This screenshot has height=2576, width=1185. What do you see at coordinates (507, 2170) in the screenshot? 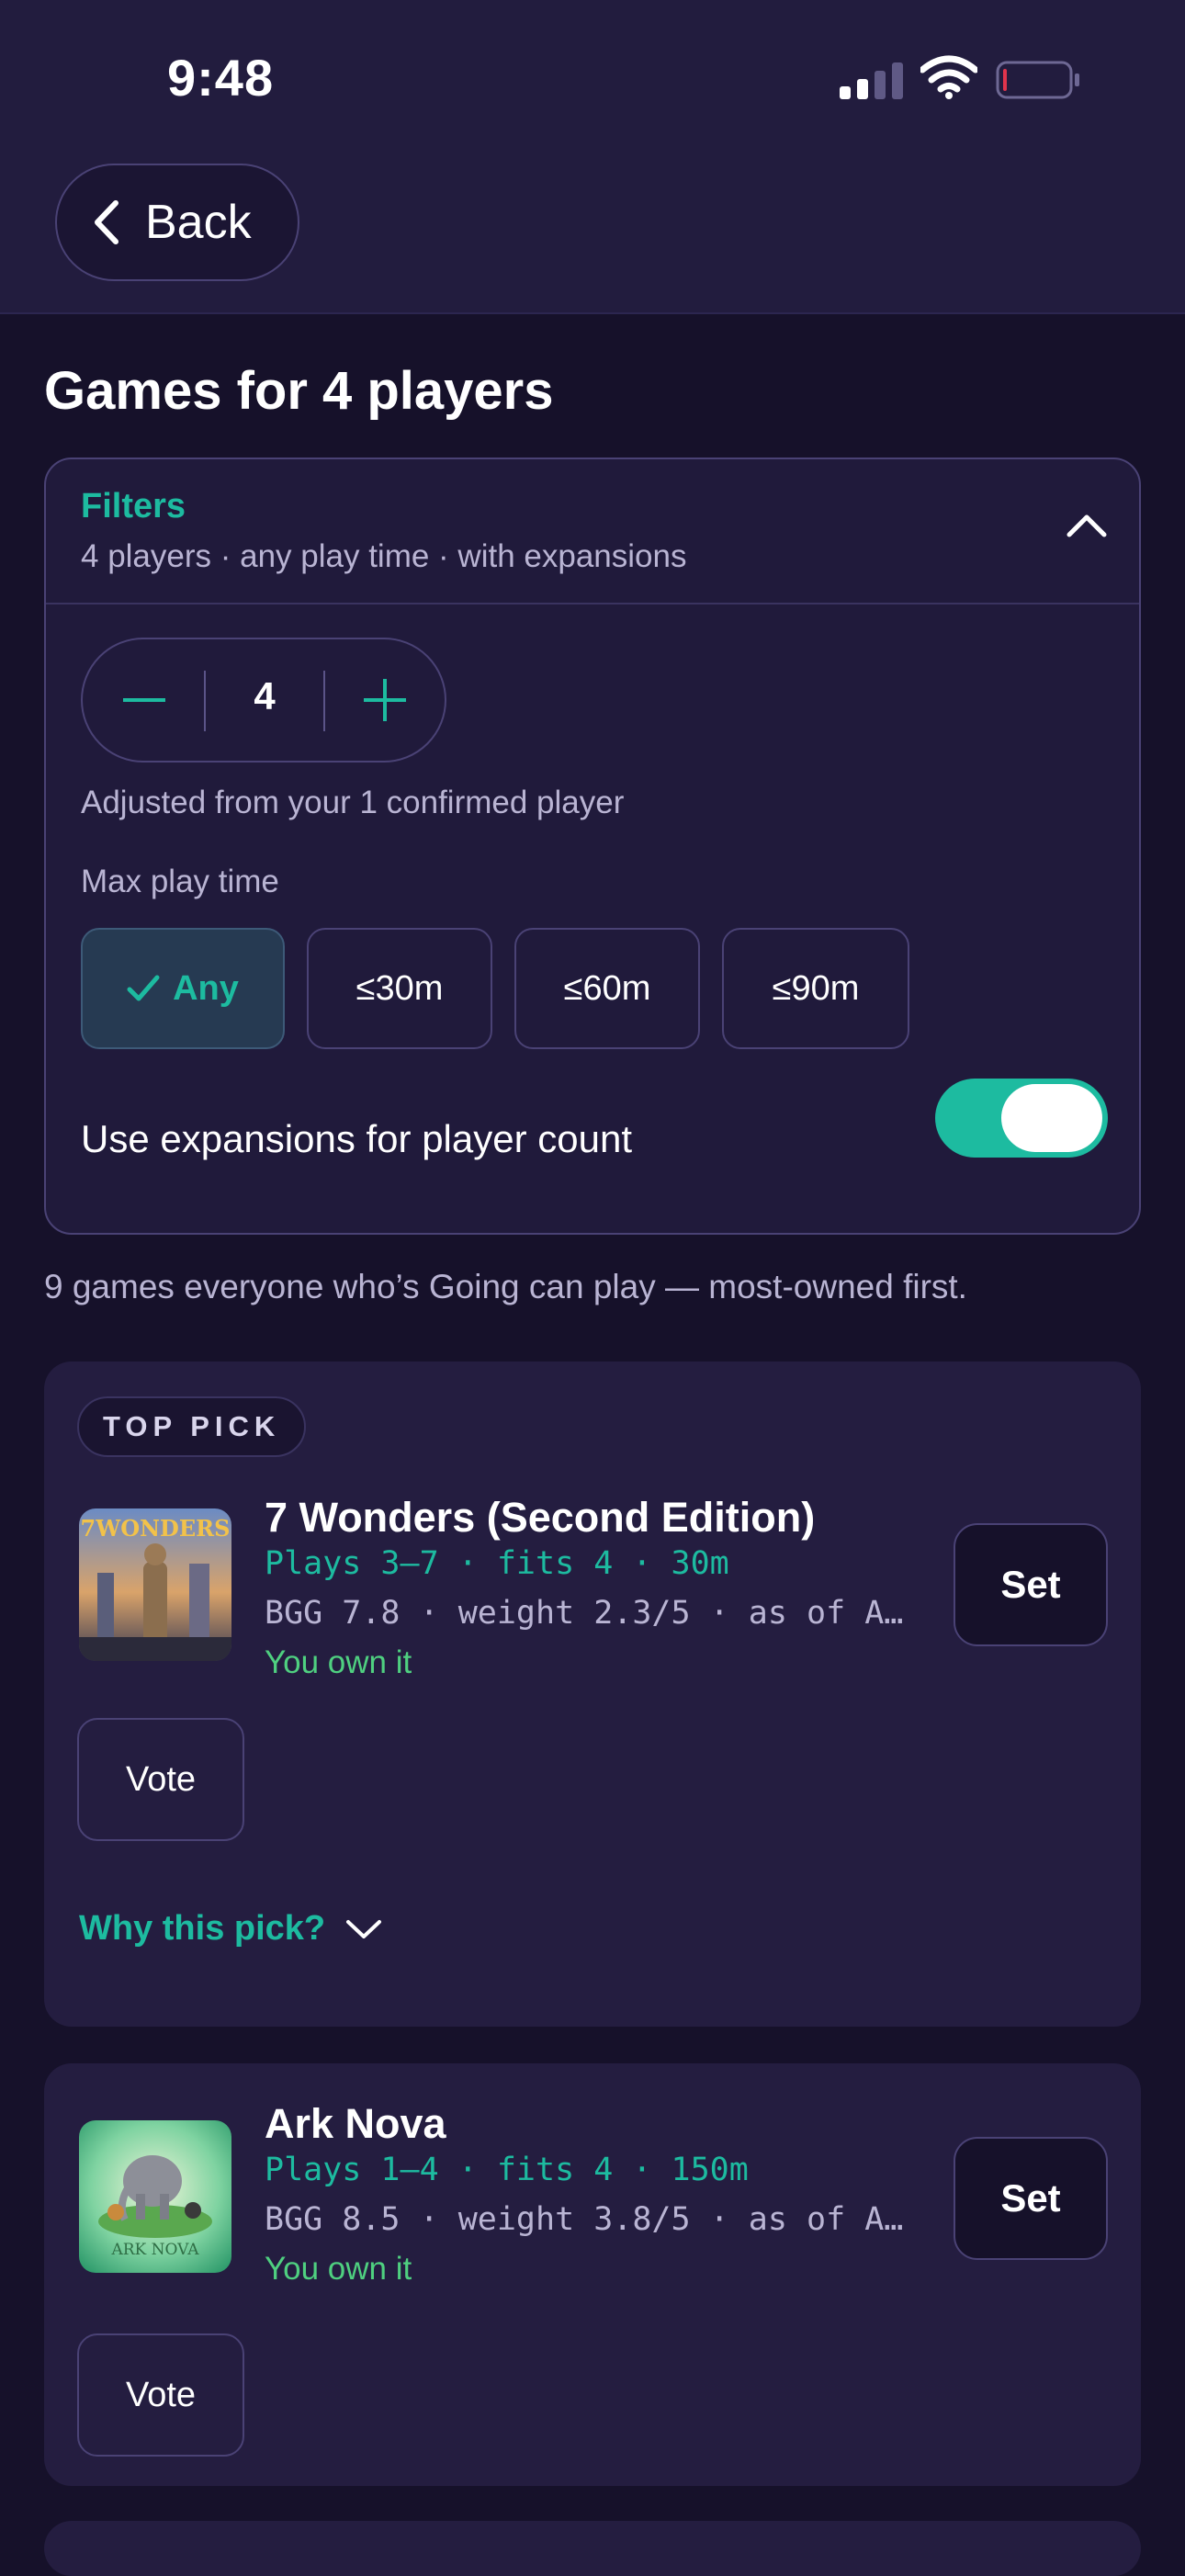
I see `game-meta: Plays 1–4 · fits 4 · 150m` at bounding box center [507, 2170].